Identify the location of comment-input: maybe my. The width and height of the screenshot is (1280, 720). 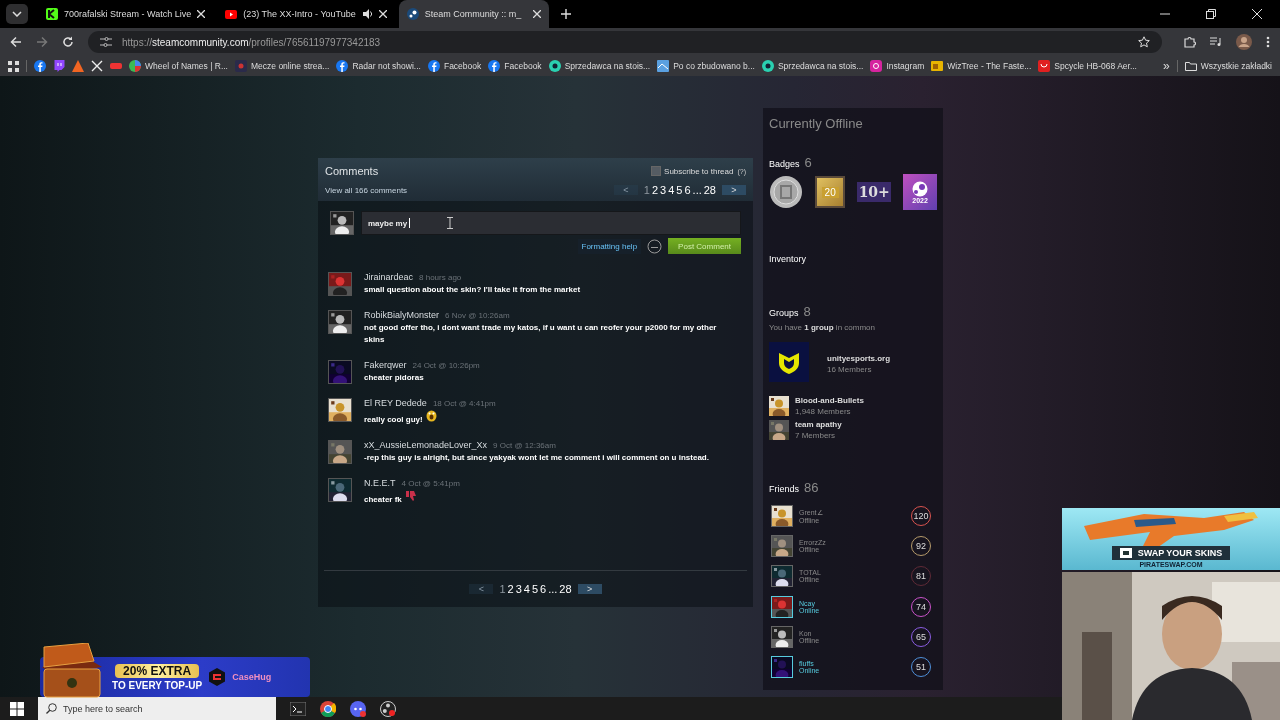
(551, 223).